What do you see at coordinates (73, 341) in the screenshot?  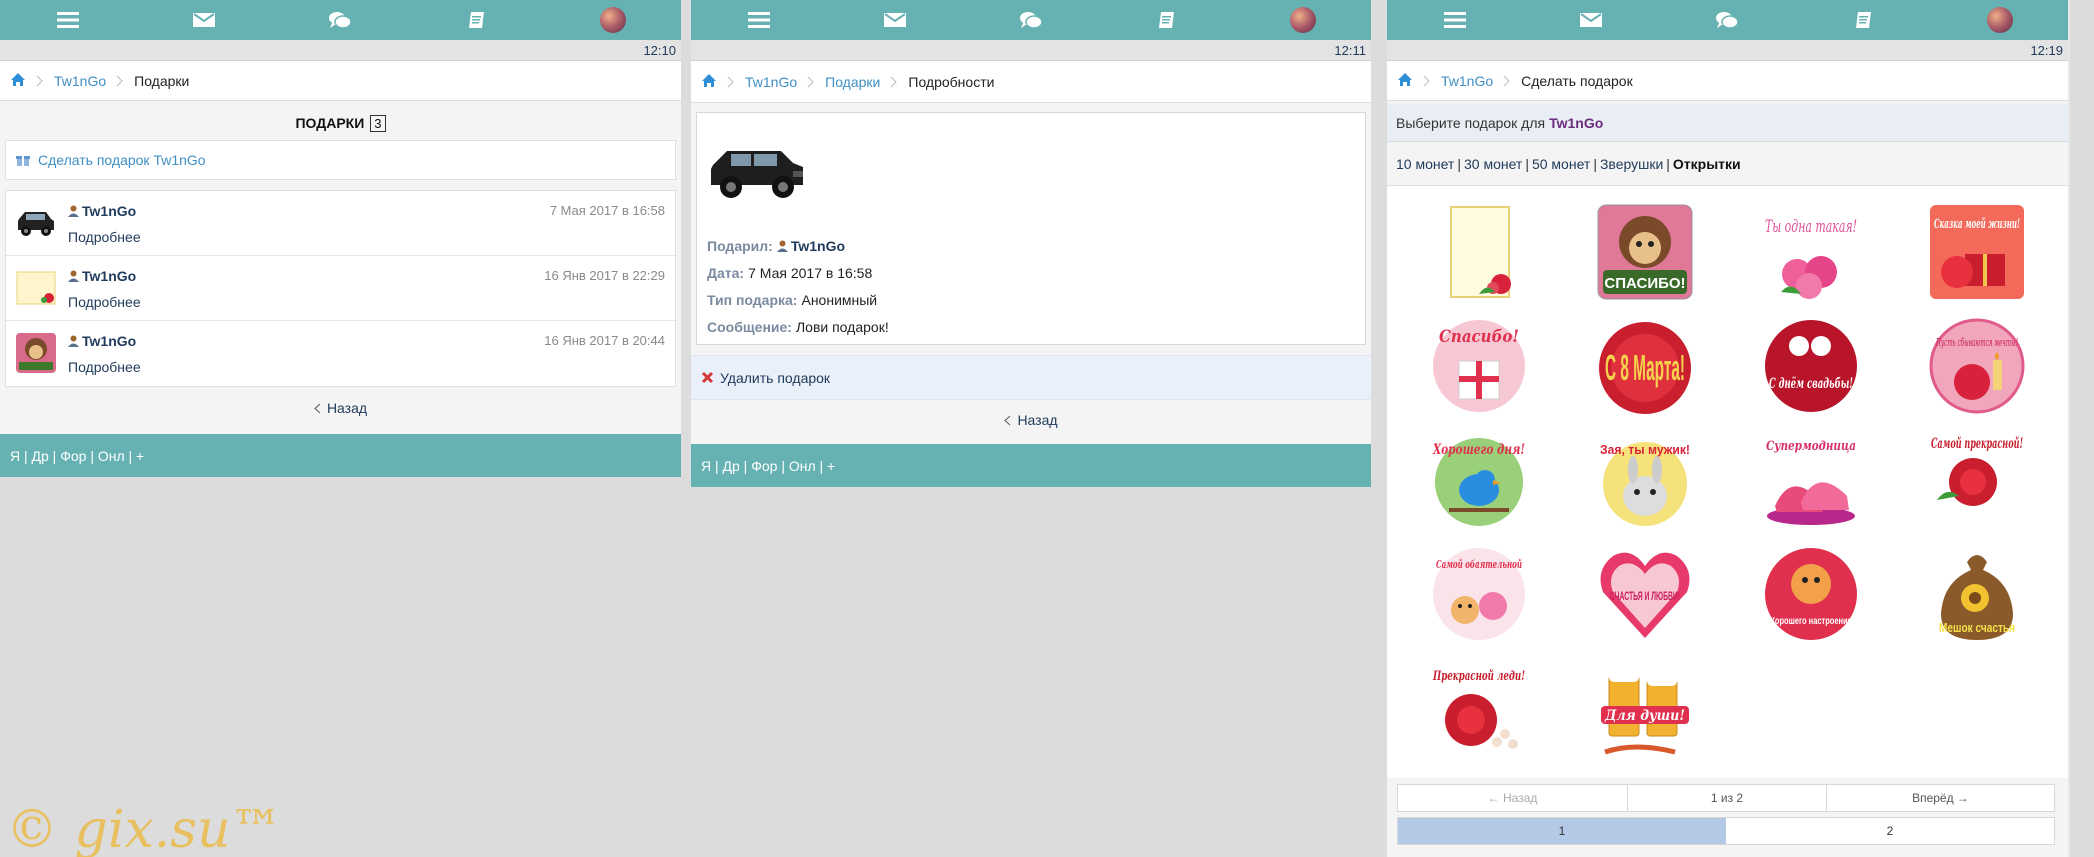 I see `user-icon` at bounding box center [73, 341].